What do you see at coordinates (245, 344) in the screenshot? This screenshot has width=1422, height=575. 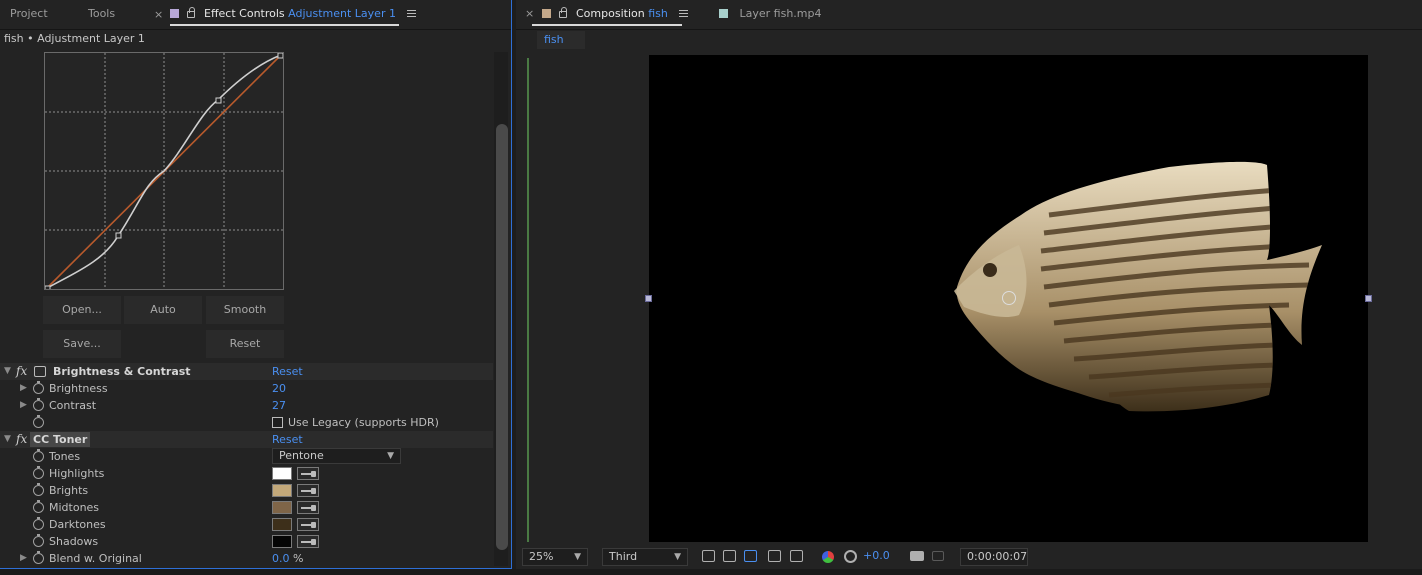 I see `curves-reset-button: Reset` at bounding box center [245, 344].